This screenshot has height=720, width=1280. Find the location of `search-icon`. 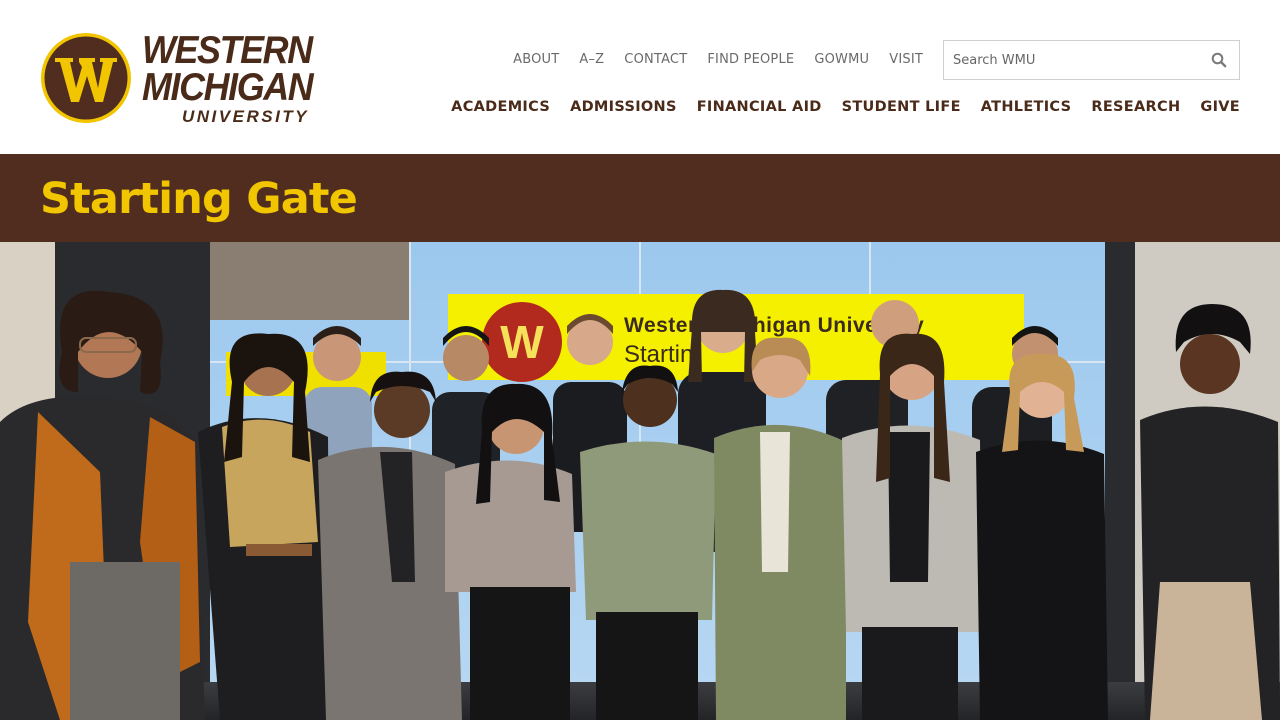

search-icon is located at coordinates (1219, 60).